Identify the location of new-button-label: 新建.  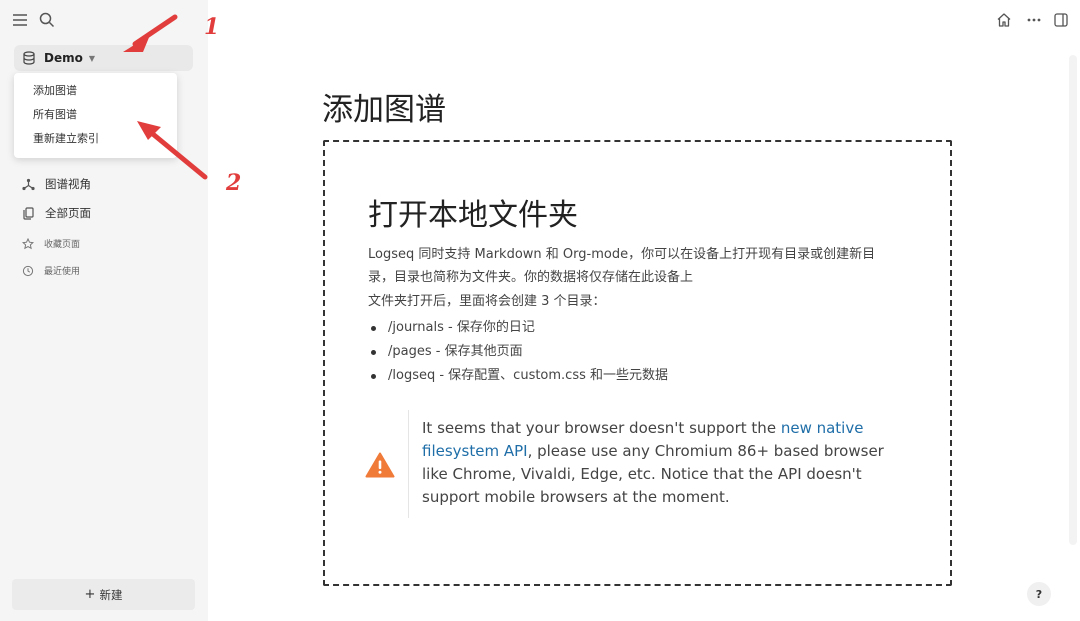
(111, 594).